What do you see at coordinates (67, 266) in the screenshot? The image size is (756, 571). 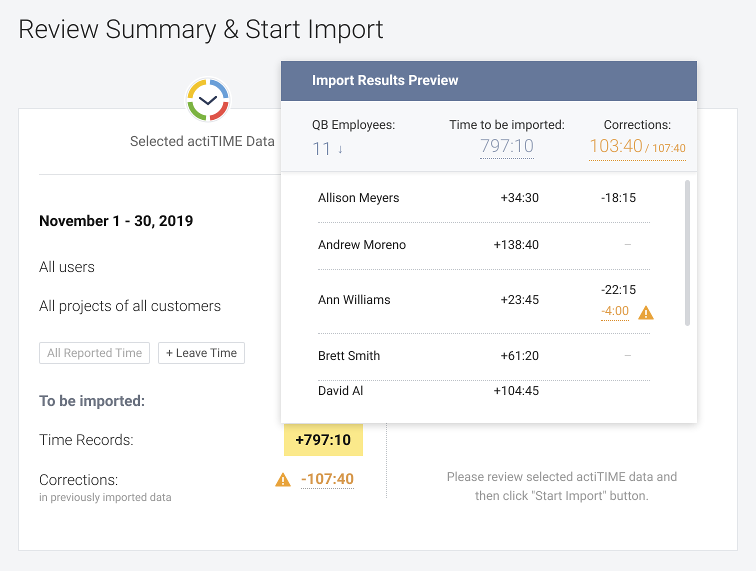 I see `users-label: All users` at bounding box center [67, 266].